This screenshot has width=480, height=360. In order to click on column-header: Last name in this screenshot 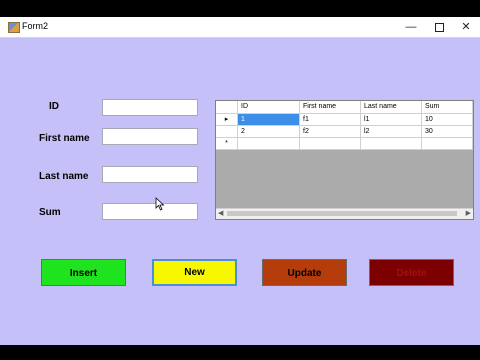, I will do `click(391, 107)`.